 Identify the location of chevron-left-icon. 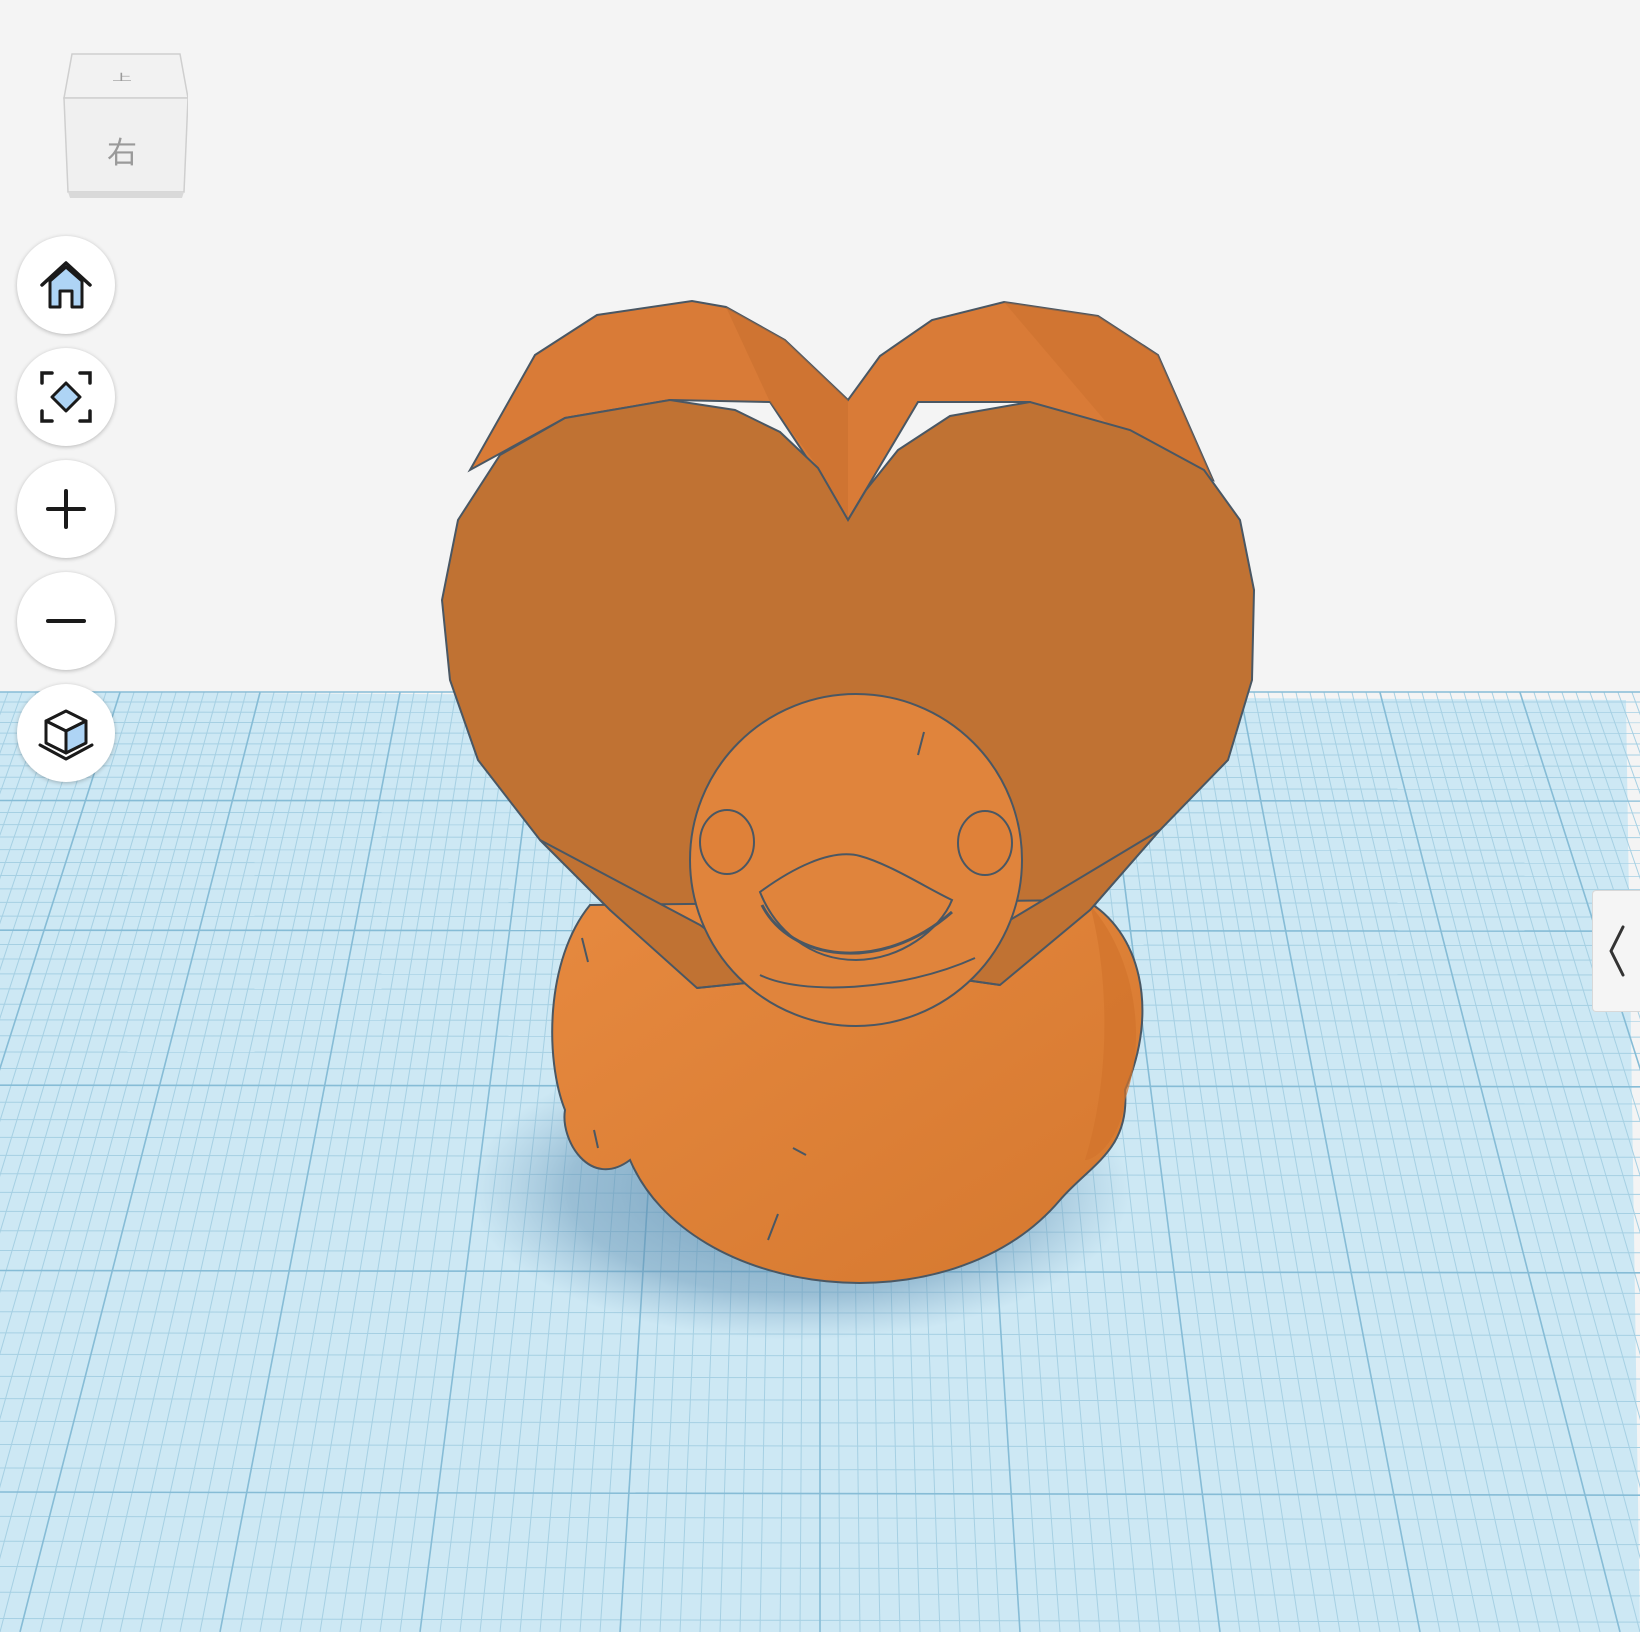
(1617, 951).